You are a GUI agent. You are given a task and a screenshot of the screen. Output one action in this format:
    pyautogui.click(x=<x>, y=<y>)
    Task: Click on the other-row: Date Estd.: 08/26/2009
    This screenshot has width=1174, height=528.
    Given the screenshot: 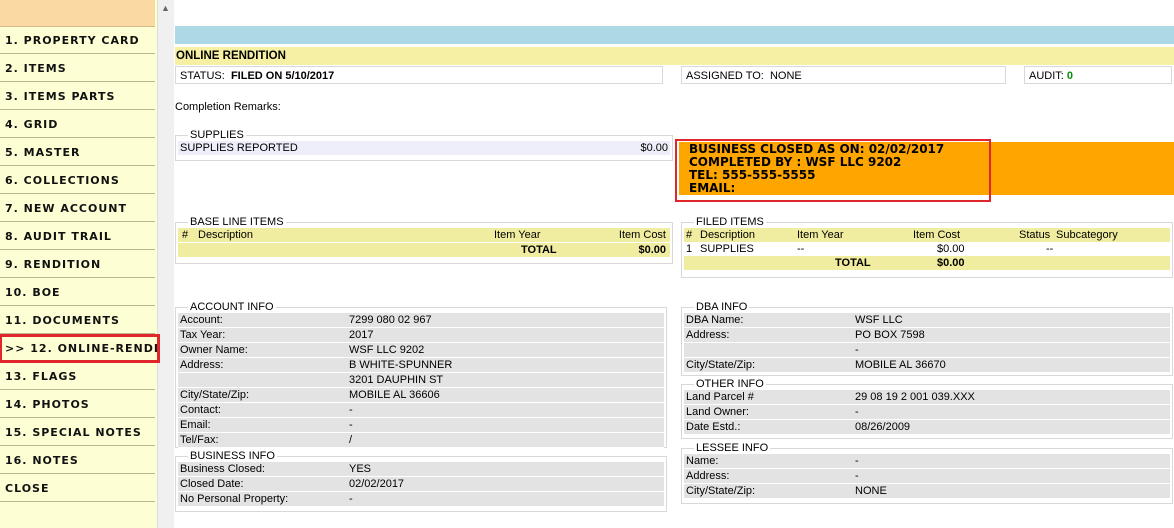 What is the action you would take?
    pyautogui.click(x=927, y=427)
    